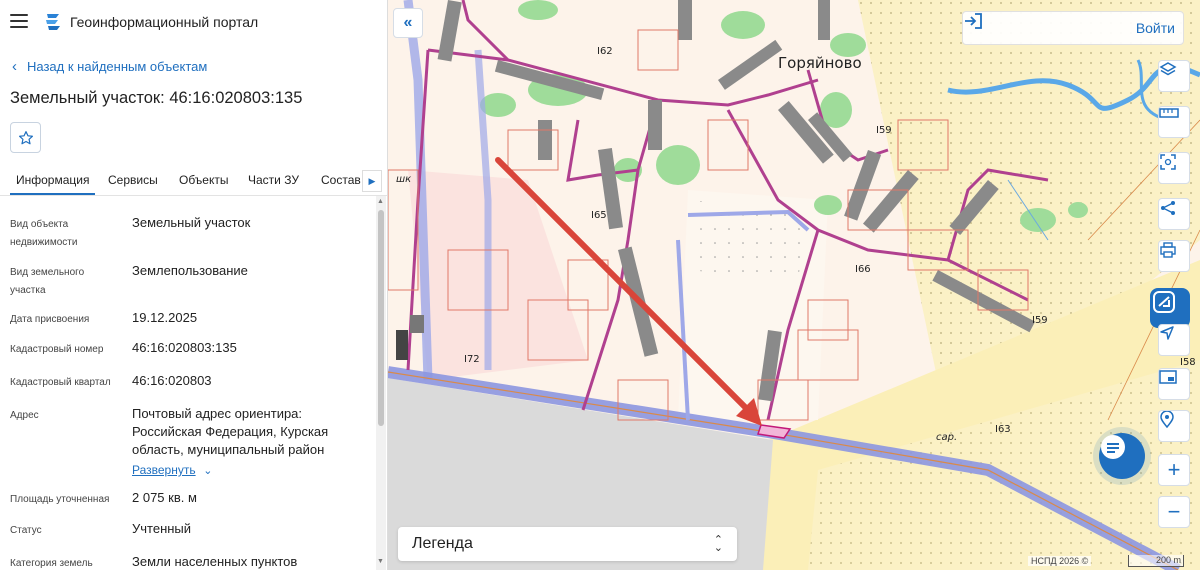  I want to click on scroll-up-icon: ▲, so click(380, 201).